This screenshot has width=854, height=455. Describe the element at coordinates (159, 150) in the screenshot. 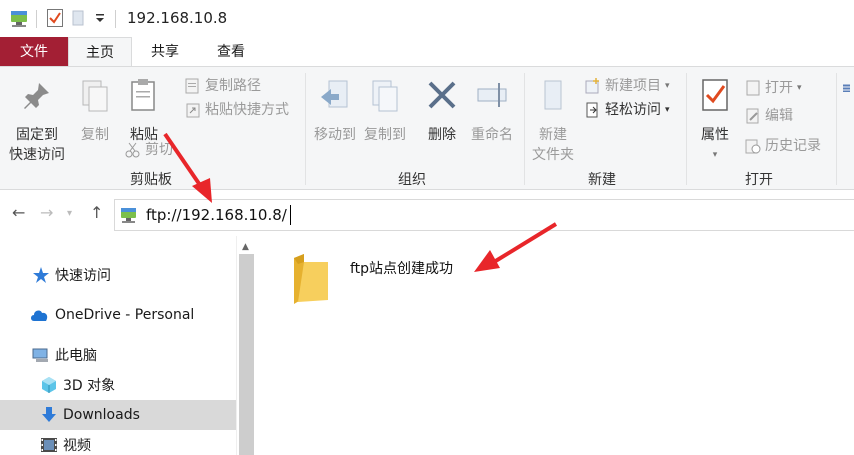

I see `cut-label: 剪切` at that location.